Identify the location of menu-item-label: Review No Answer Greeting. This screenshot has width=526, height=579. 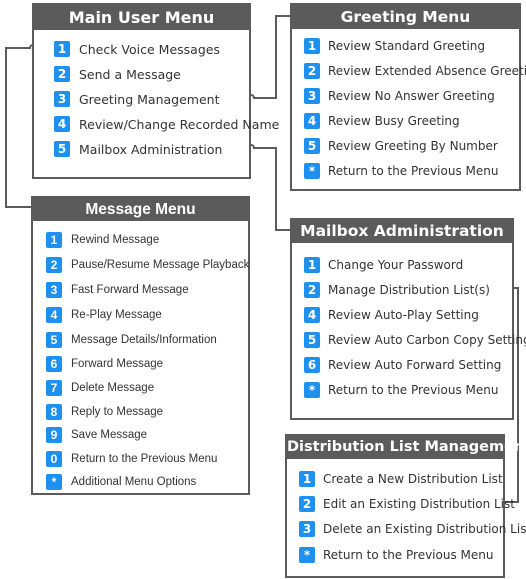
(411, 96).